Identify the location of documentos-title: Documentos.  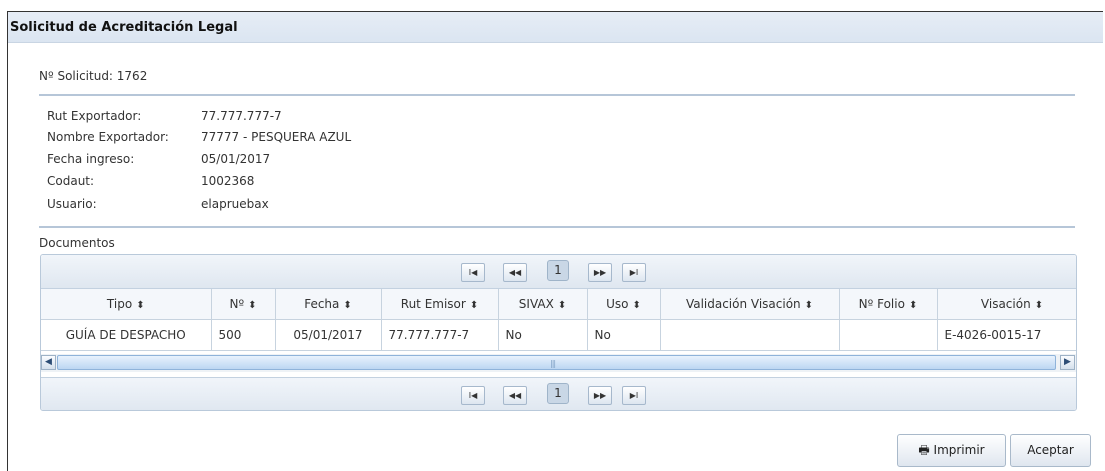
(77, 243).